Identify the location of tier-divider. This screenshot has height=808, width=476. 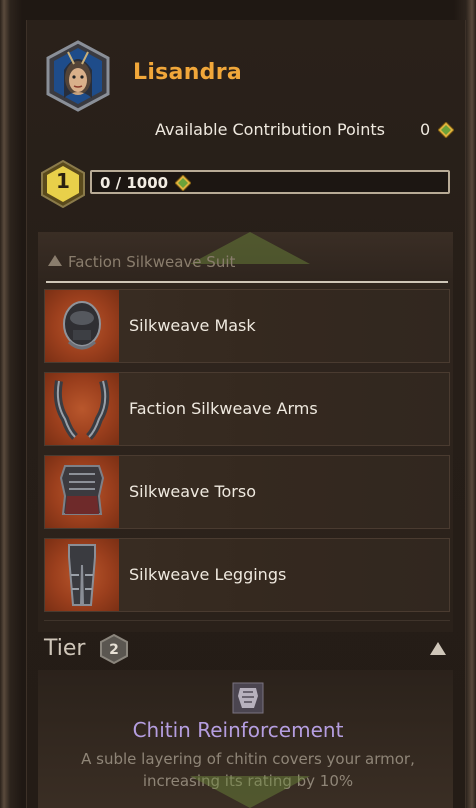
(247, 620).